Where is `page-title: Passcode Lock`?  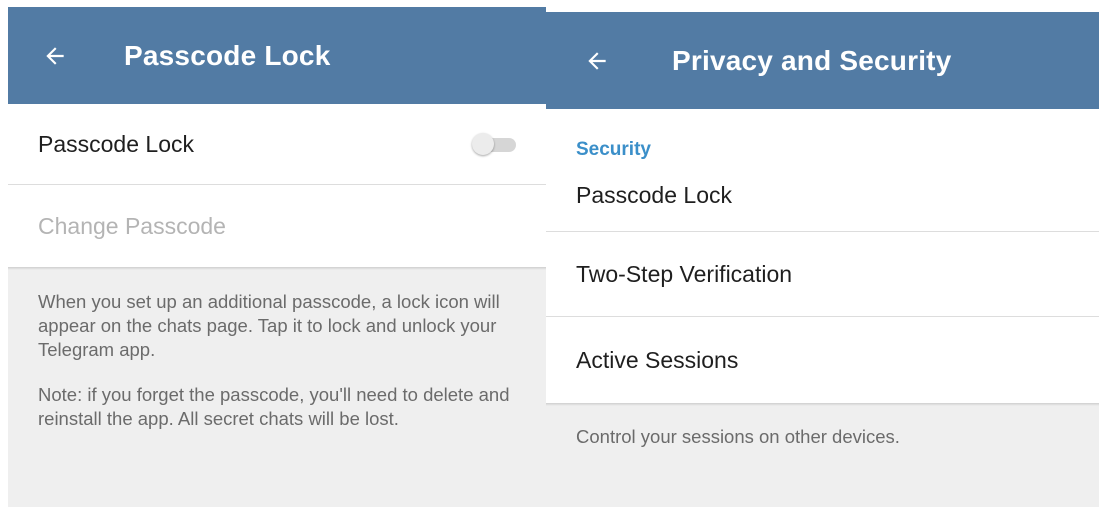 page-title: Passcode Lock is located at coordinates (227, 55).